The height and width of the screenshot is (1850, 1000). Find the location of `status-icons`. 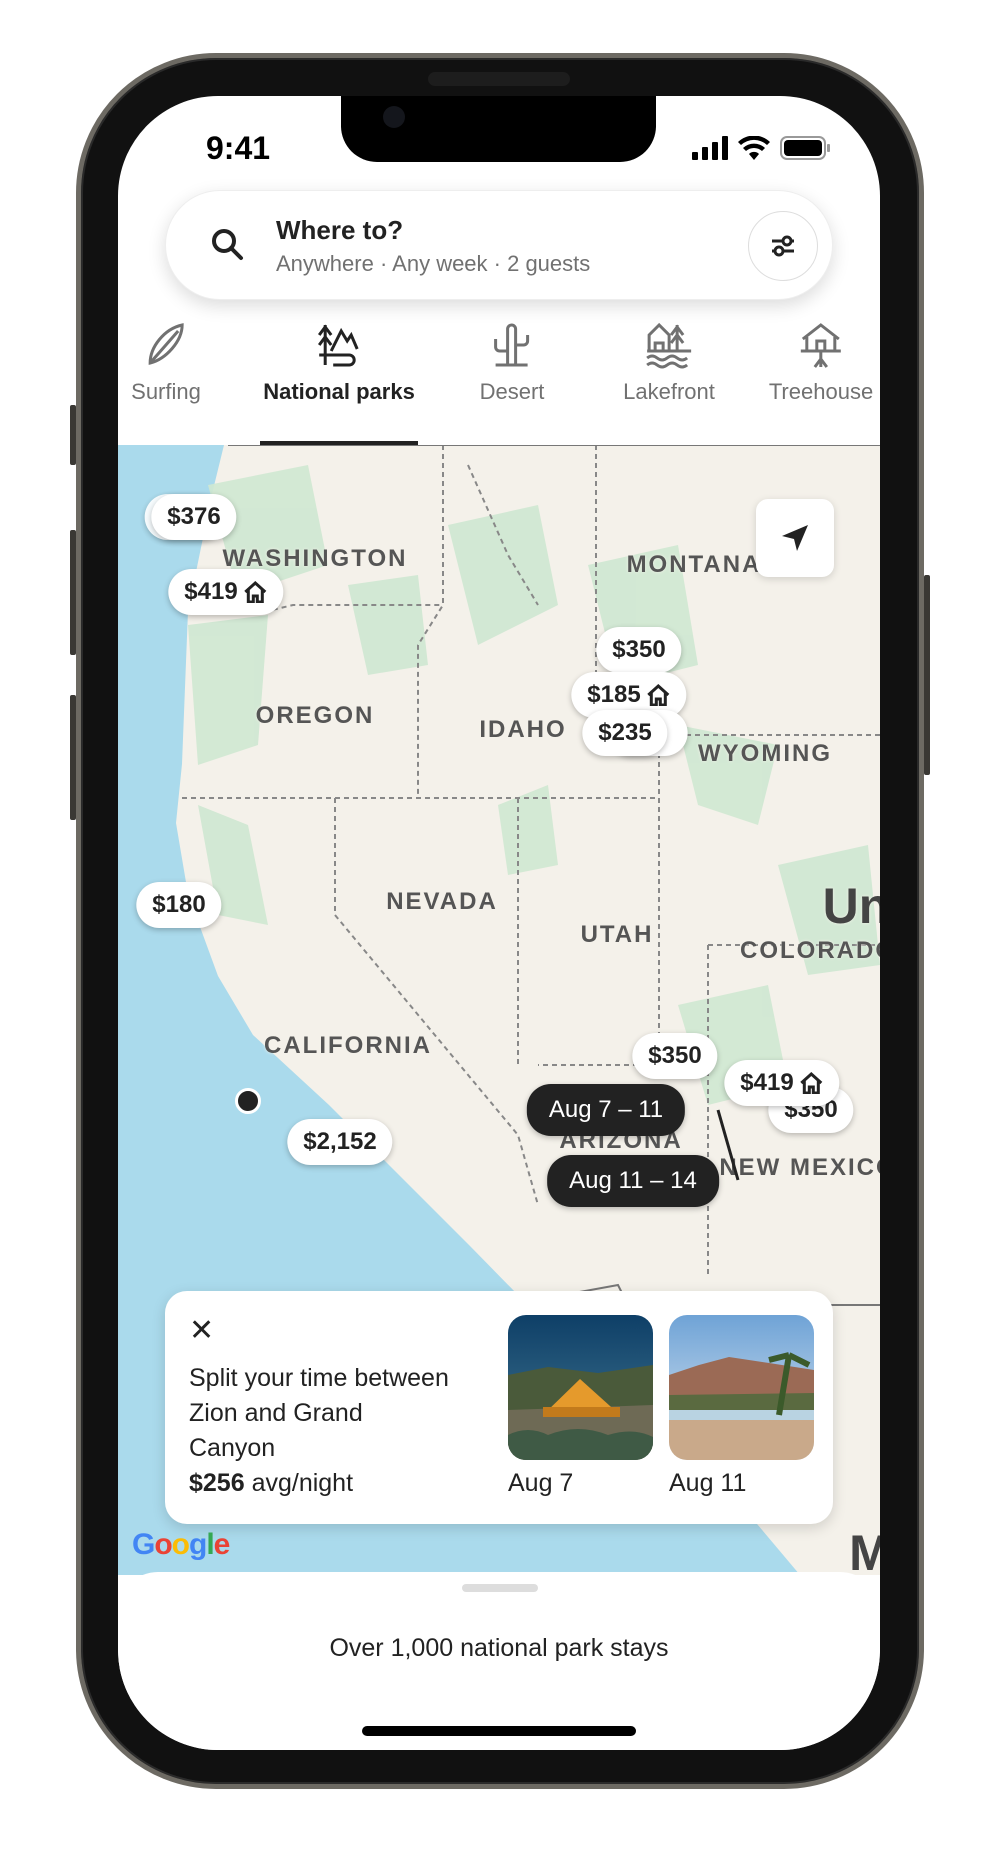

status-icons is located at coordinates (761, 148).